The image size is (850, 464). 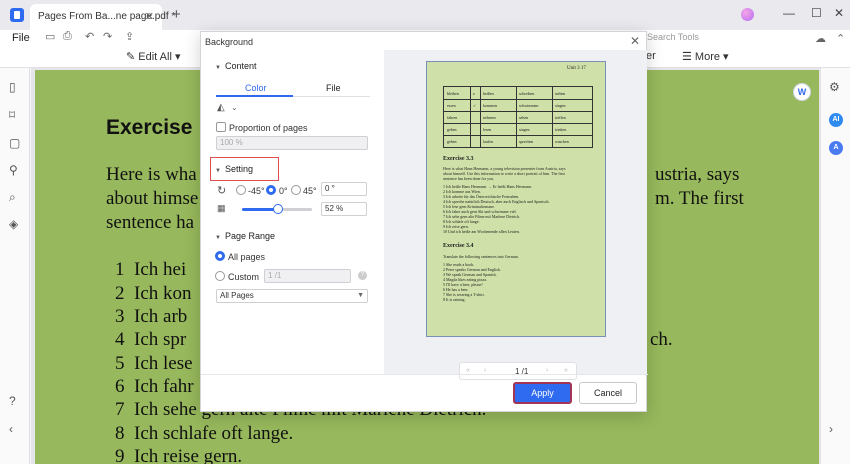 I want to click on paragraph-line-right: ustria, says, so click(x=697, y=174).